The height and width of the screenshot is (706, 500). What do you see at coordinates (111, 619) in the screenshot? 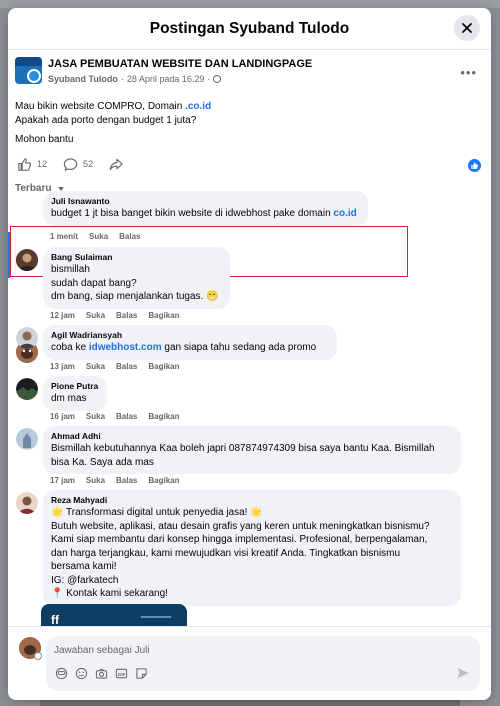
I see `image-logo-icon: ff` at bounding box center [111, 619].